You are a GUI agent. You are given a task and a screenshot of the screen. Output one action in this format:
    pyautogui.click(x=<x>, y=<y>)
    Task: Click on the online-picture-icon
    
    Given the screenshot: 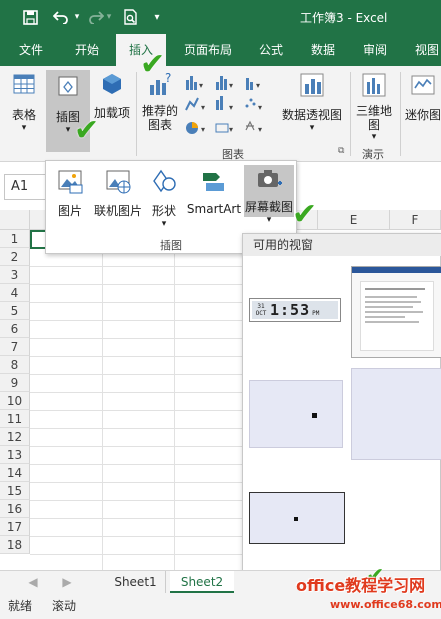 What is the action you would take?
    pyautogui.click(x=118, y=182)
    